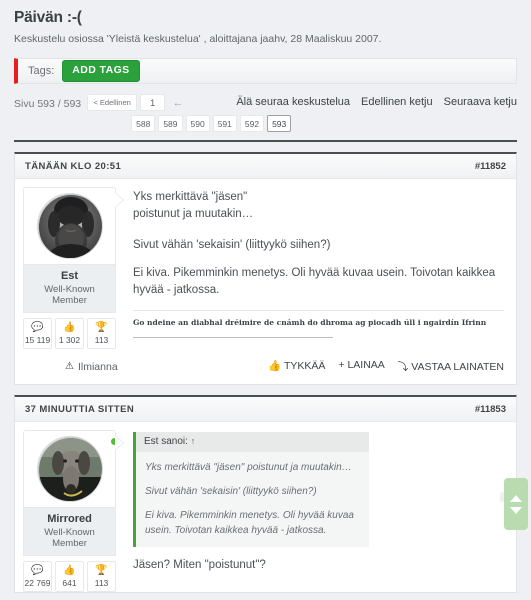  I want to click on tags-label: Tags:, so click(41, 71).